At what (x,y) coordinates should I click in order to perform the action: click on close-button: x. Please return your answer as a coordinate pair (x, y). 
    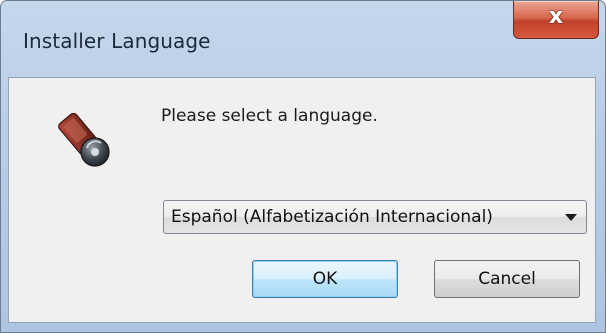
    Looking at the image, I should click on (556, 20).